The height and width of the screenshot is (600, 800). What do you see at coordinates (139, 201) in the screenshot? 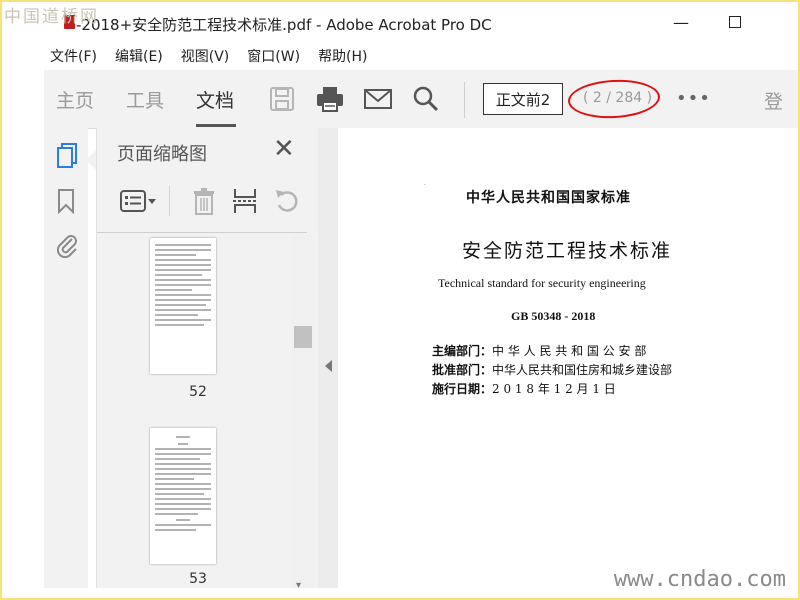
I see `options-menu-icon` at bounding box center [139, 201].